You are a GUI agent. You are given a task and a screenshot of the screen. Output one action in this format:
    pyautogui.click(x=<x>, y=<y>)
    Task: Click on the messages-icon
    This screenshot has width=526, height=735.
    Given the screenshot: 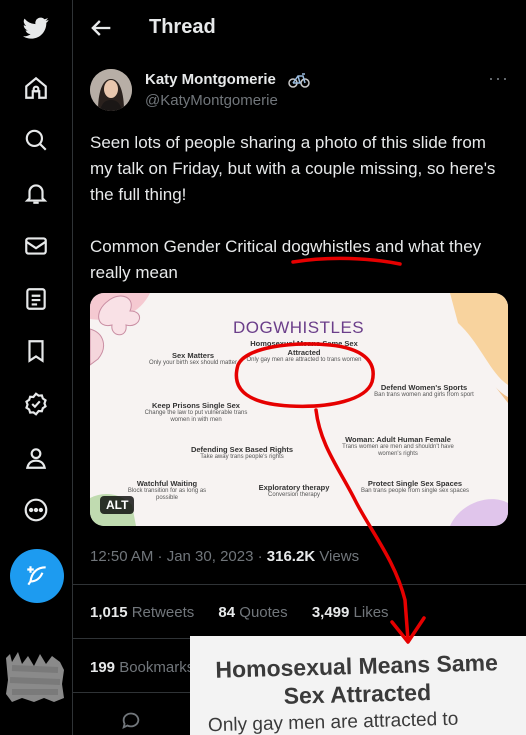 What is the action you would take?
    pyautogui.click(x=36, y=246)
    